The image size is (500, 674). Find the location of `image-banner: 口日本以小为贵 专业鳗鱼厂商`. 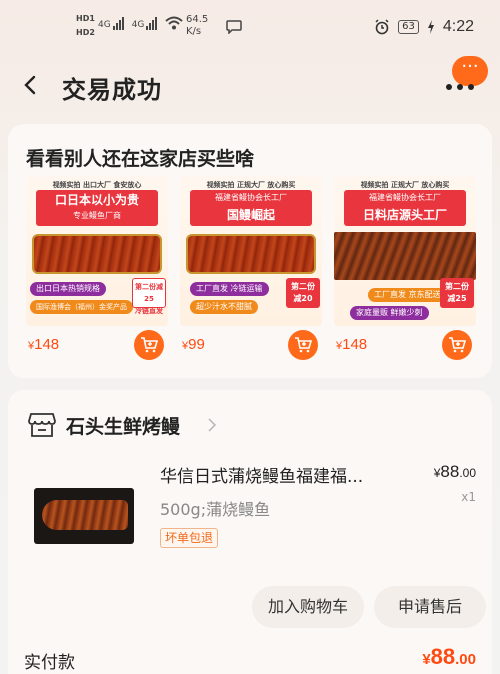

image-banner: 口日本以小为贵 专业鳗鱼厂商 is located at coordinates (97, 208).